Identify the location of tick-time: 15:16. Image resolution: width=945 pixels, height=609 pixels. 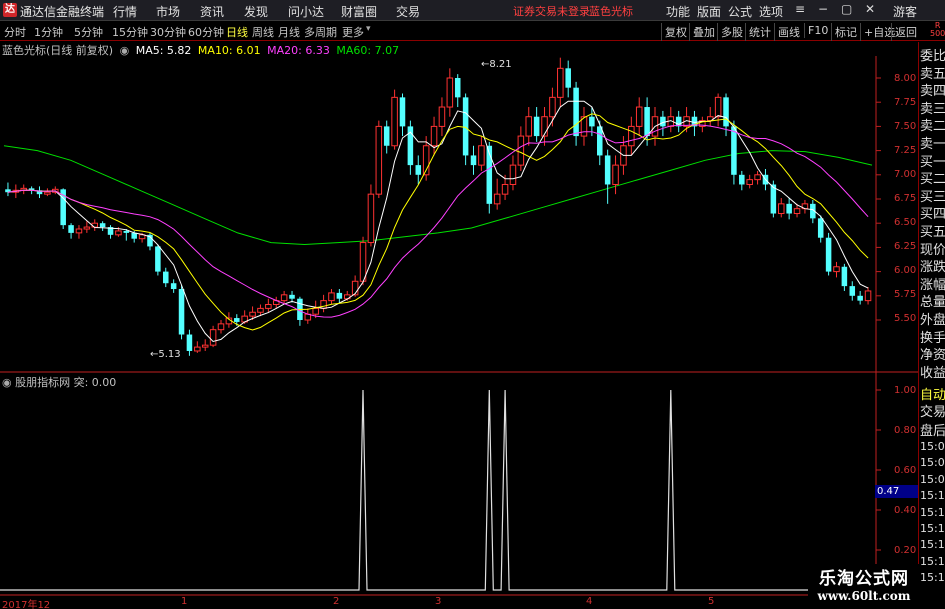
(932, 545).